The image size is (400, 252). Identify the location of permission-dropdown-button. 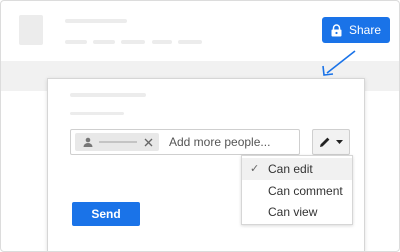
(331, 142).